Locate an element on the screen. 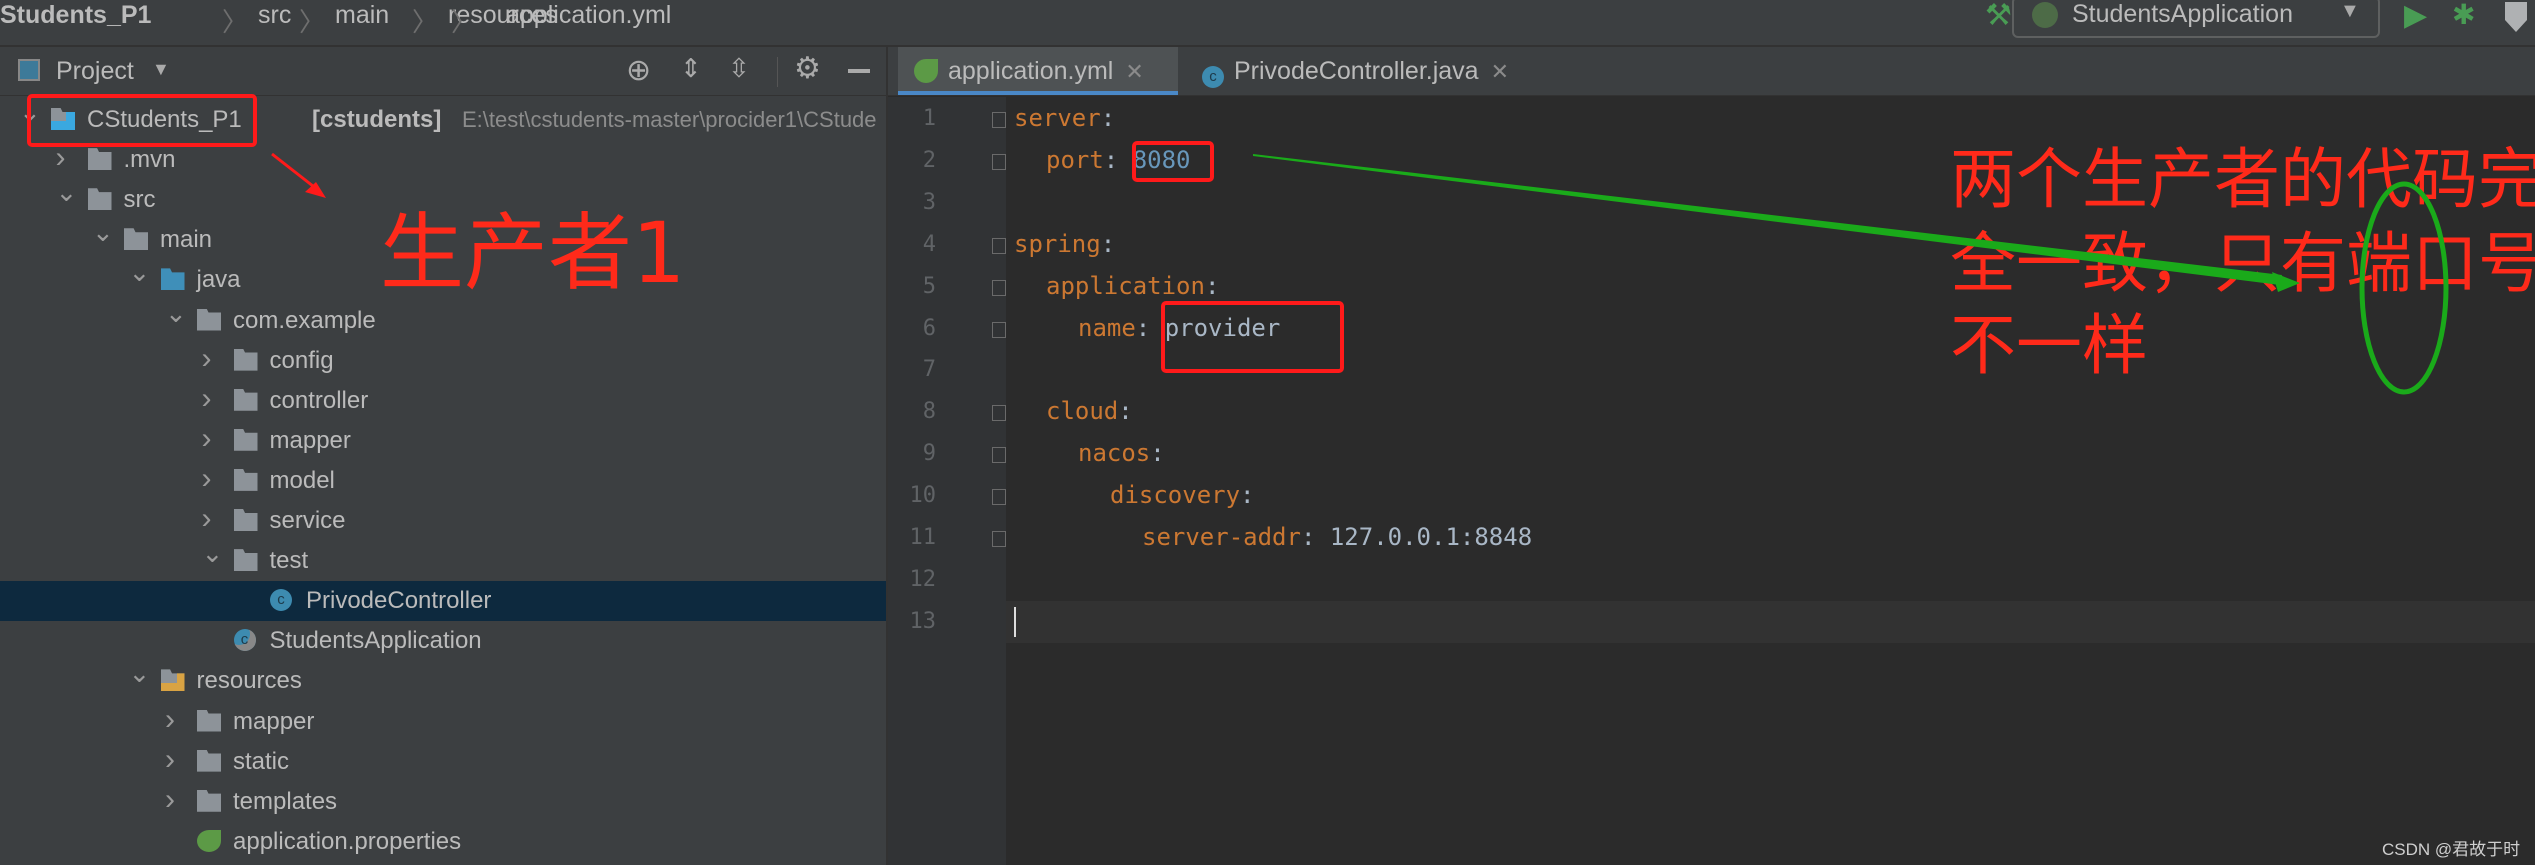 The width and height of the screenshot is (2535, 865). green-arrow is located at coordinates (1767, 219).